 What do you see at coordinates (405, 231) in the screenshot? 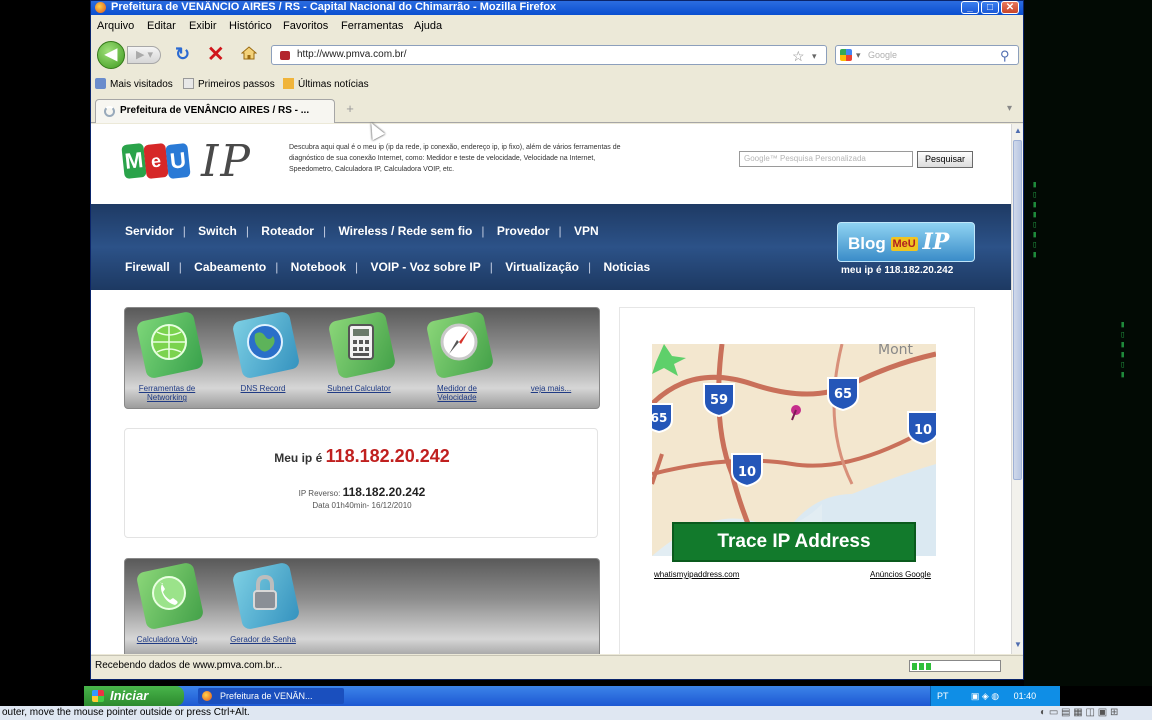
I see `nav-wireless: Wireless / Rede sem fio` at bounding box center [405, 231].